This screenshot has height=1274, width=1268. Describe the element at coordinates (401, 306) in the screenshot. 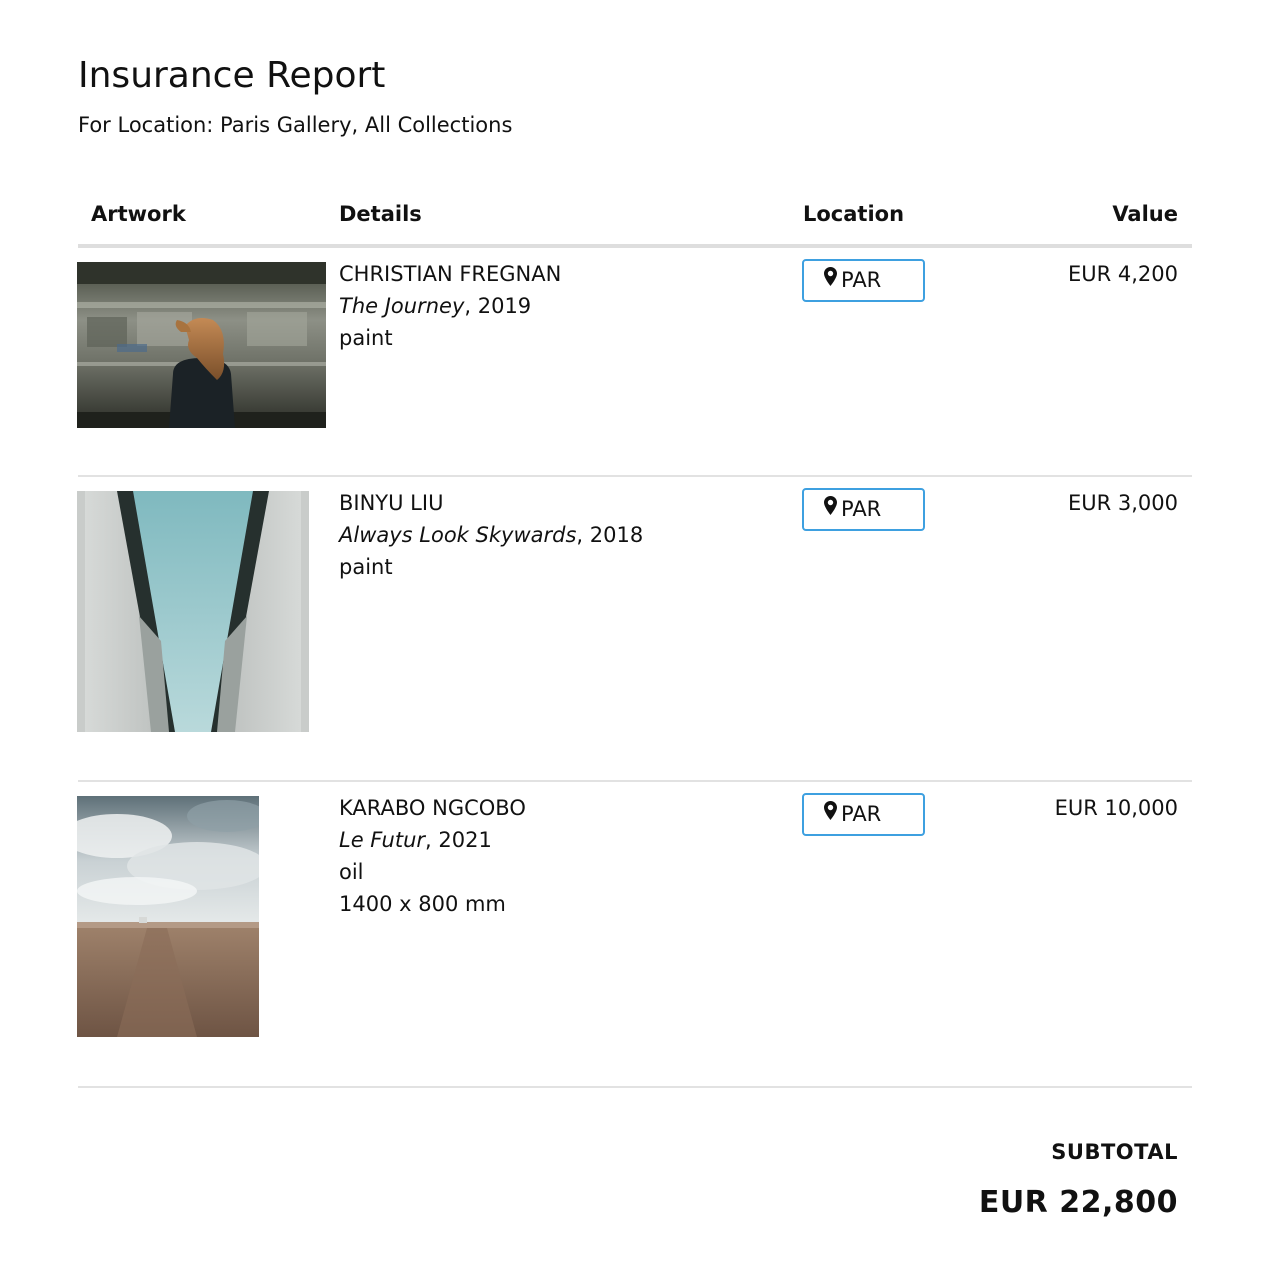

I see `artwork-title: The Journey` at that location.